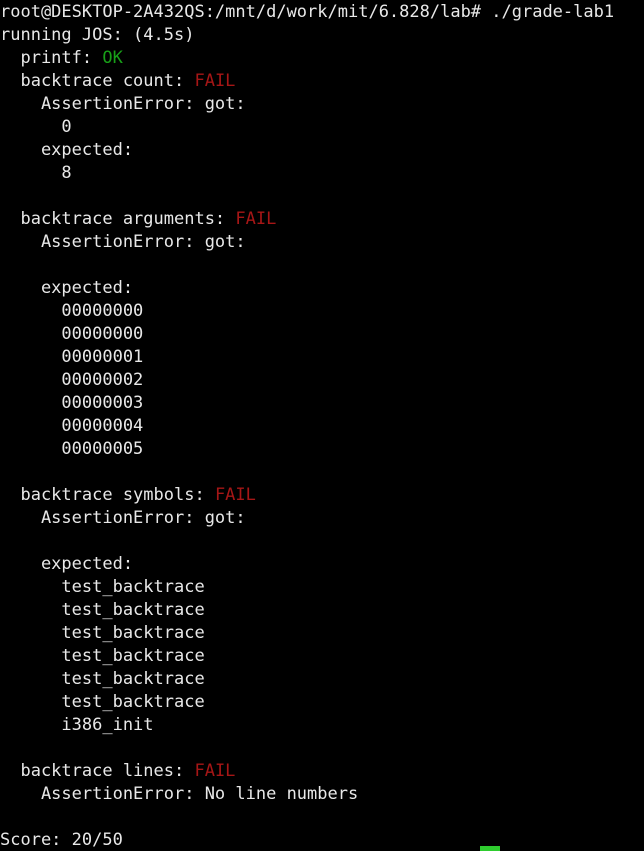 This screenshot has height=851, width=644. What do you see at coordinates (322, 495) in the screenshot?
I see `terminal-test-result-line: backtrace symbols: FAIL` at bounding box center [322, 495].